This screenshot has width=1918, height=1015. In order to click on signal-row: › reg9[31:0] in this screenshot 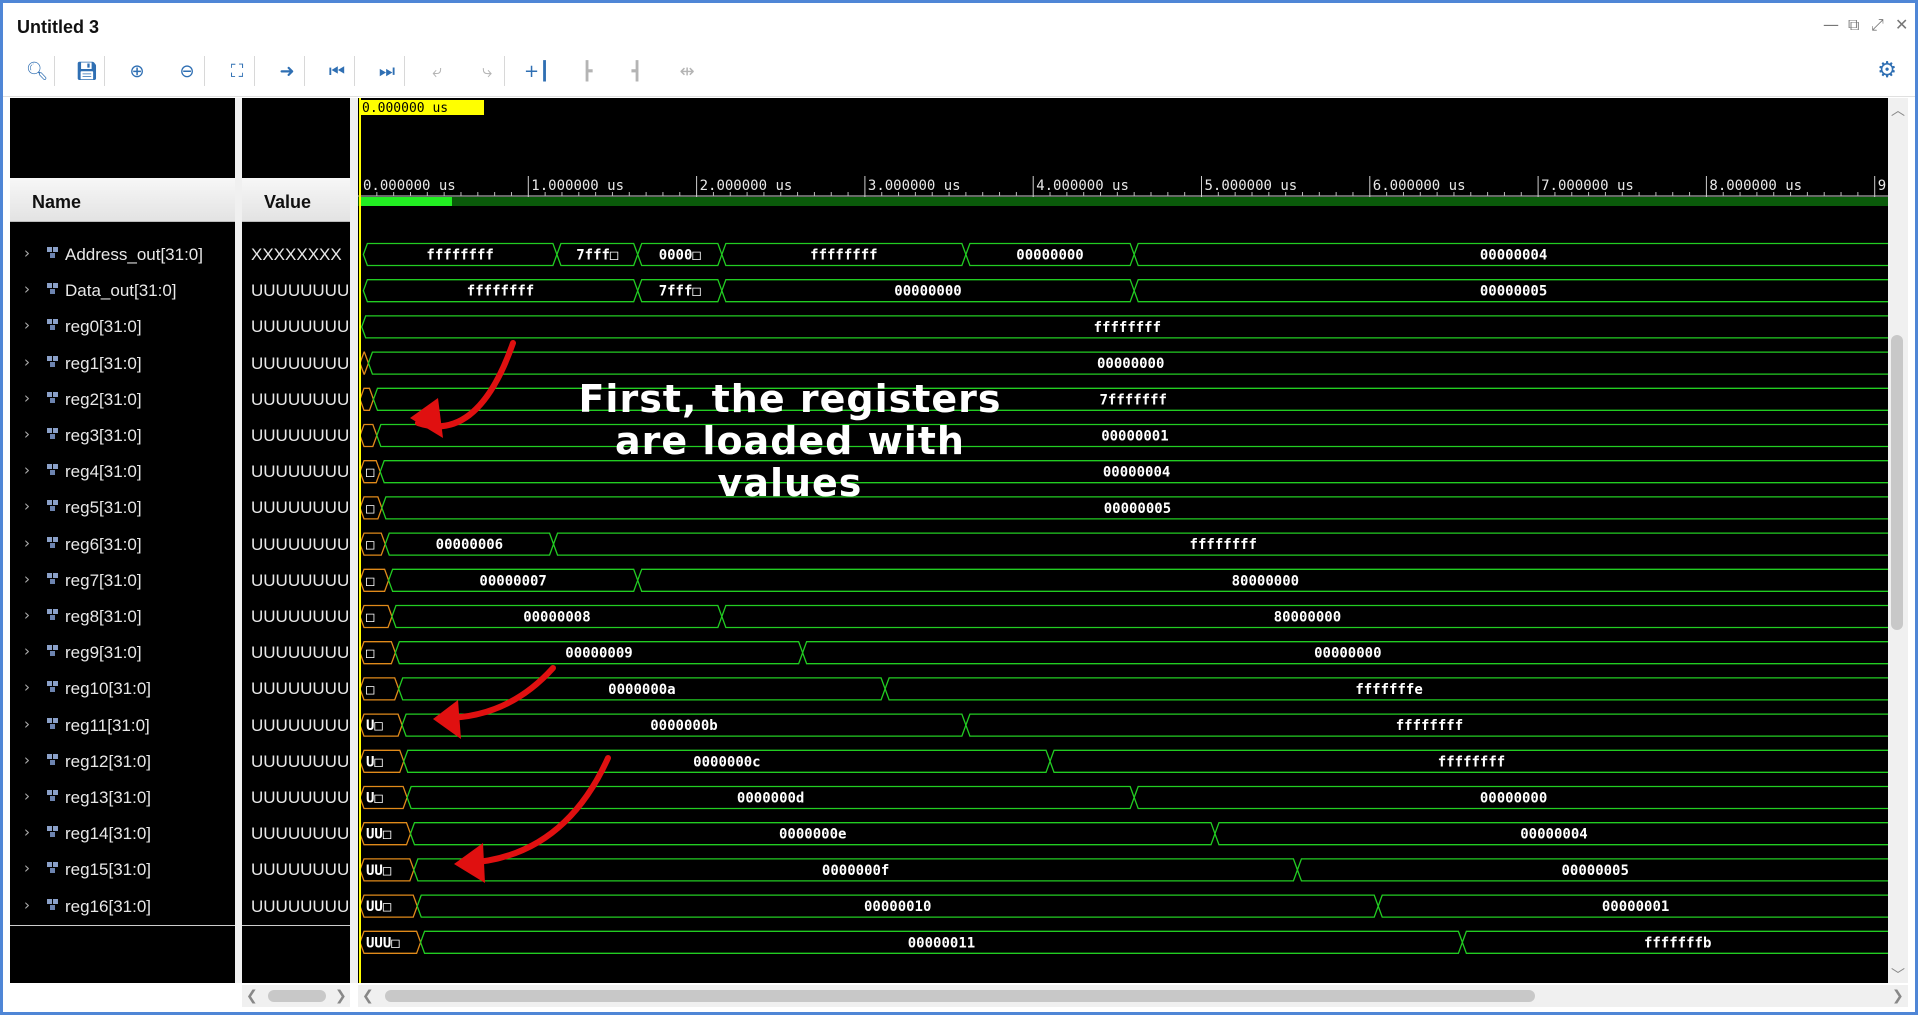, I will do `click(122, 653)`.